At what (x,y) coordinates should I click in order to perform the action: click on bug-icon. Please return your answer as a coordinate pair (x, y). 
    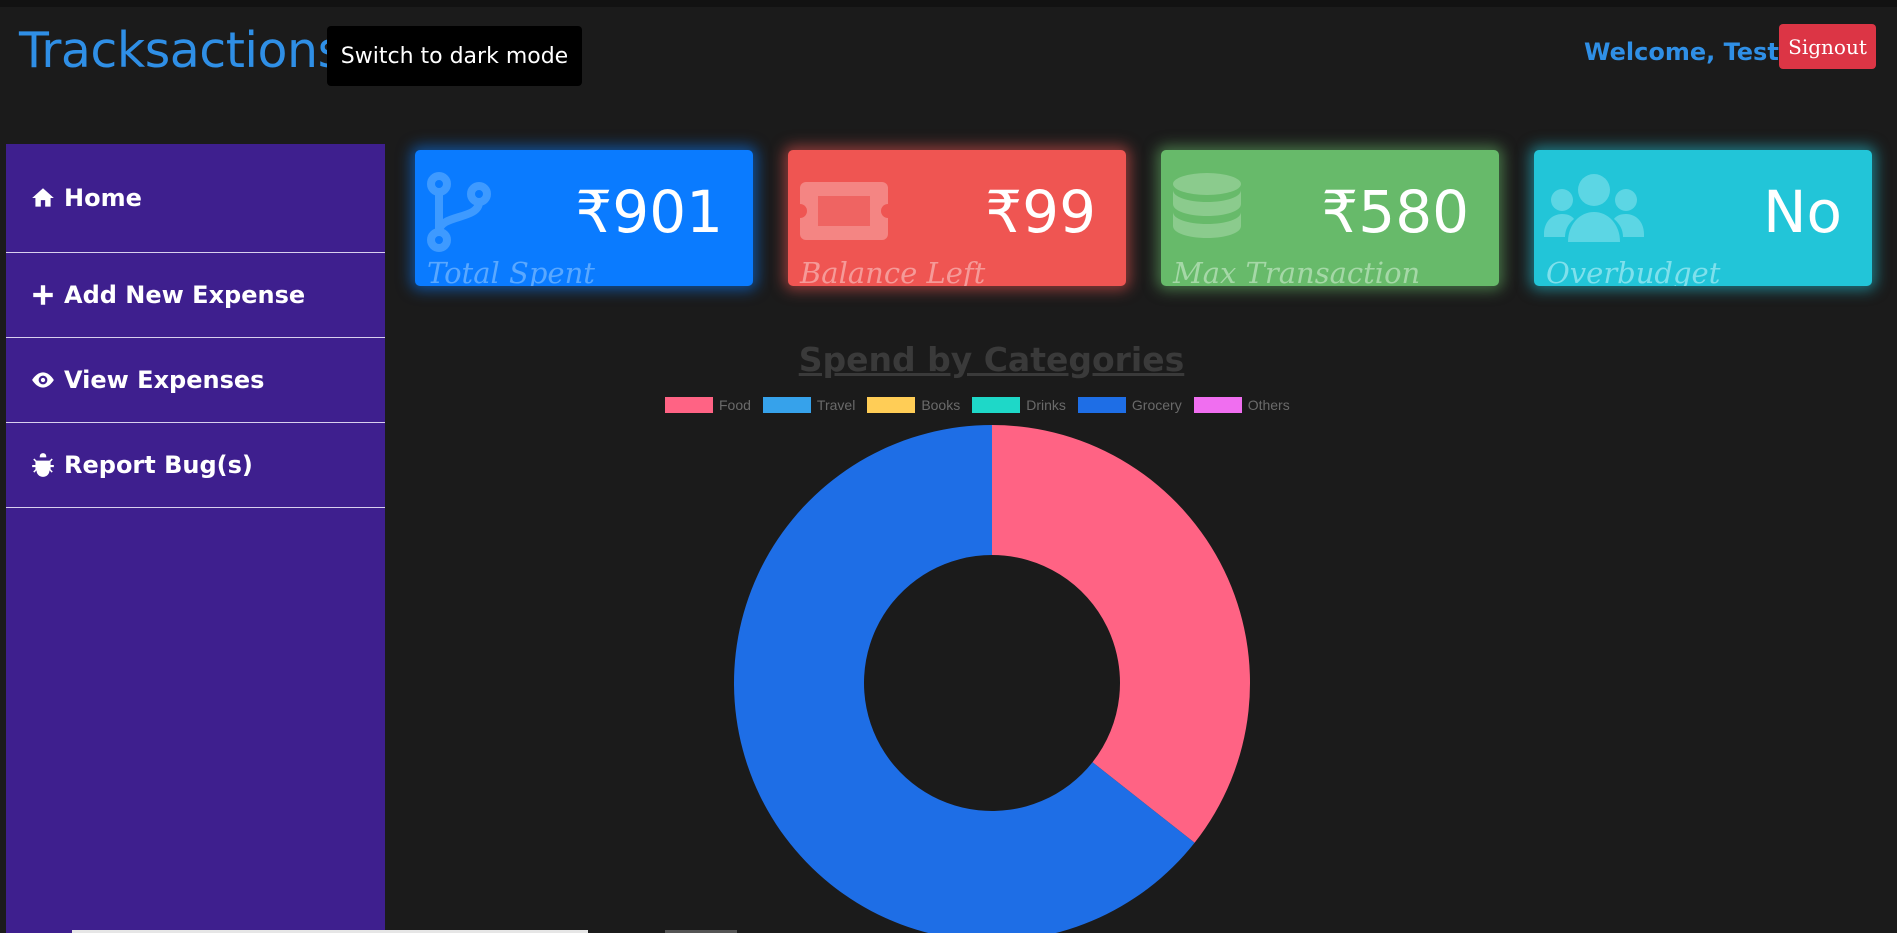
    Looking at the image, I should click on (43, 465).